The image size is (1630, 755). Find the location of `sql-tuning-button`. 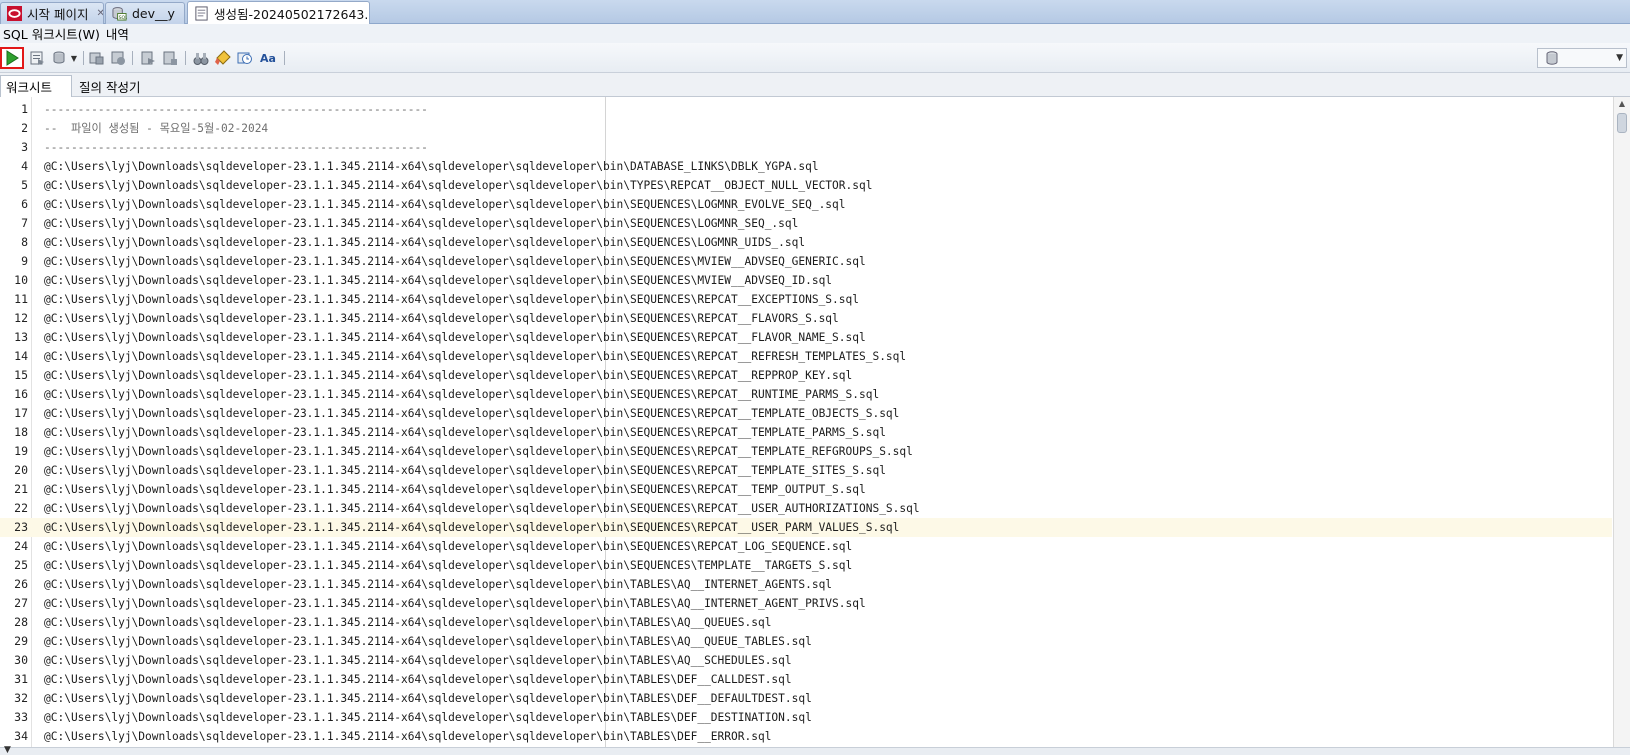

sql-tuning-button is located at coordinates (148, 58).